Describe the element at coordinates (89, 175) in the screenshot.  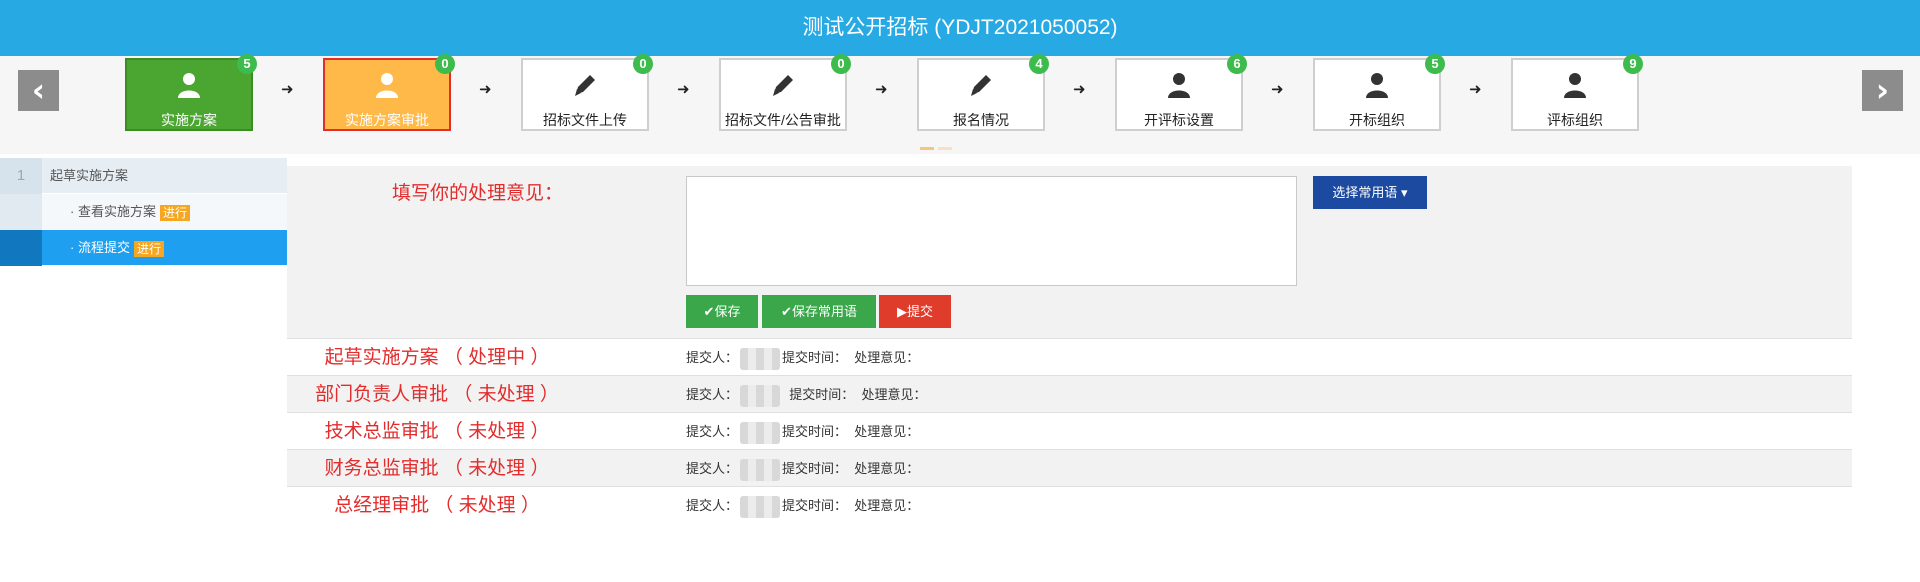
I see `sidebar-group-title: 起草实施方案` at that location.